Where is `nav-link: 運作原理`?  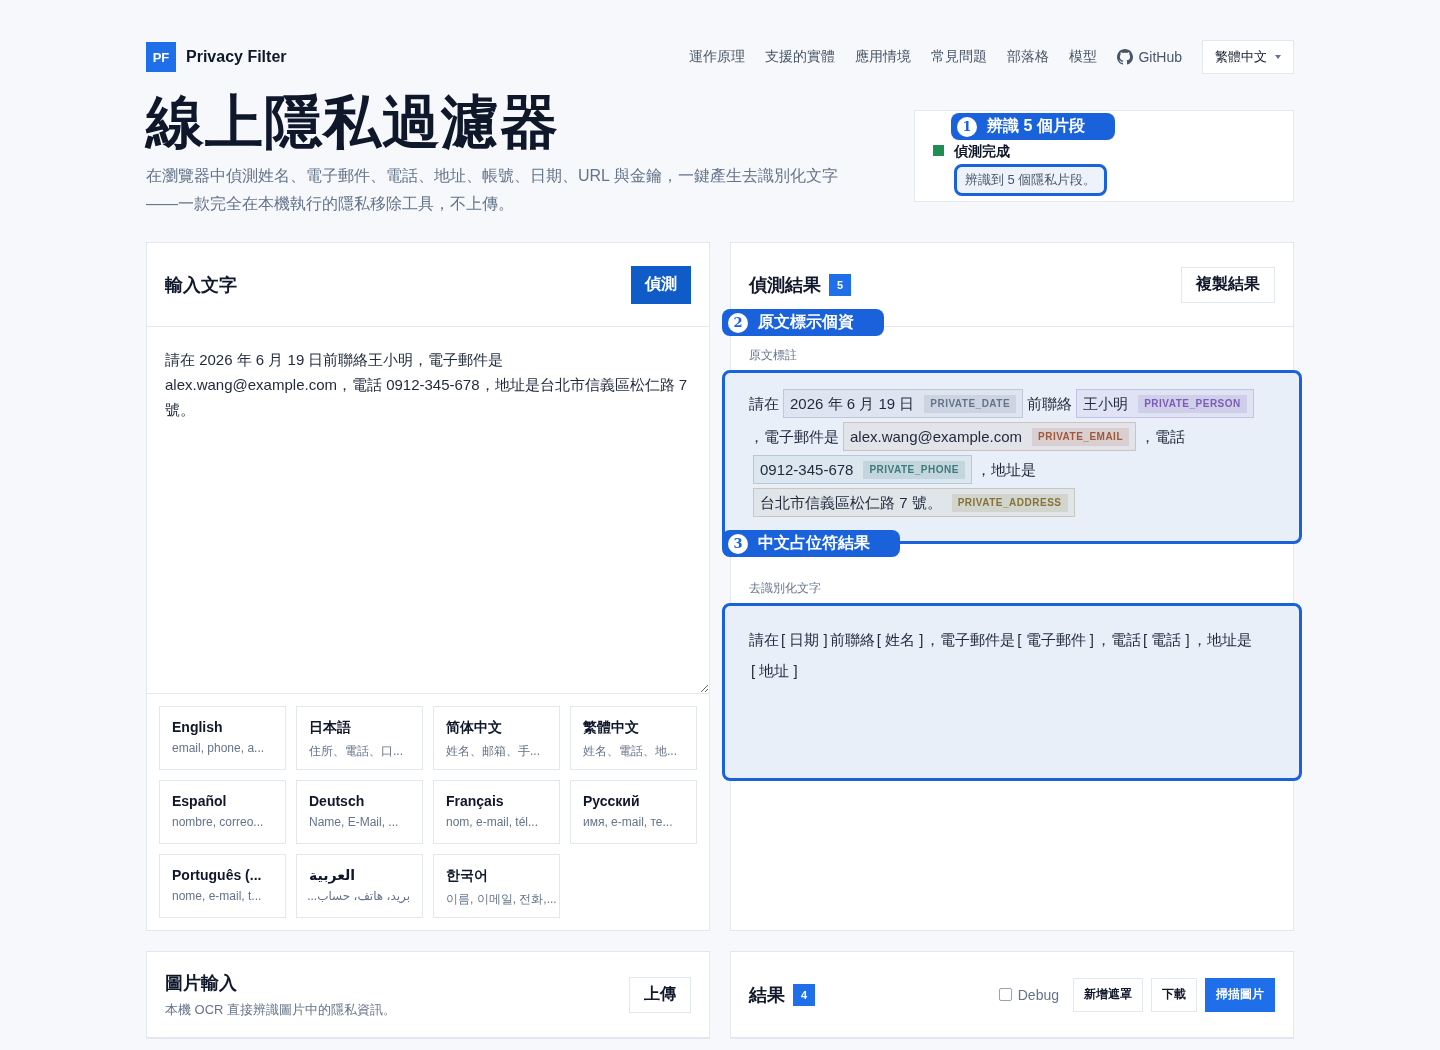 nav-link: 運作原理 is located at coordinates (717, 57).